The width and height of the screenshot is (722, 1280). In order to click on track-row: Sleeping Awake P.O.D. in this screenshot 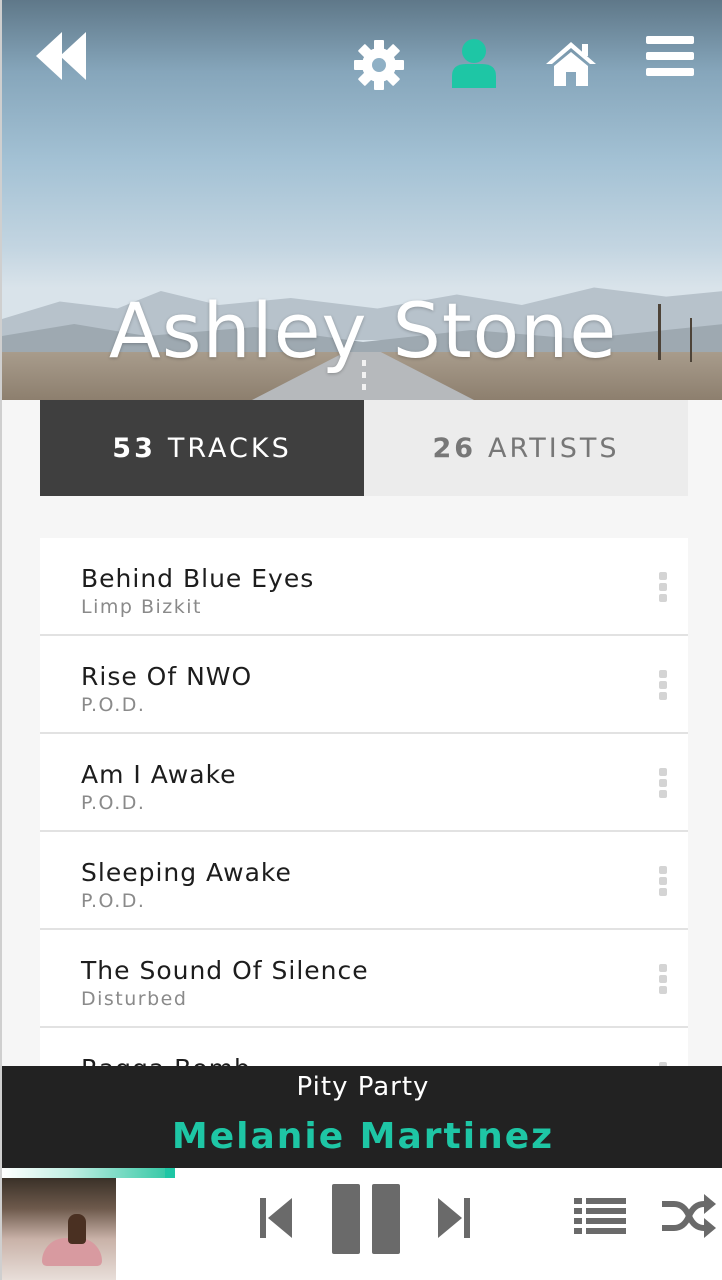, I will do `click(364, 881)`.